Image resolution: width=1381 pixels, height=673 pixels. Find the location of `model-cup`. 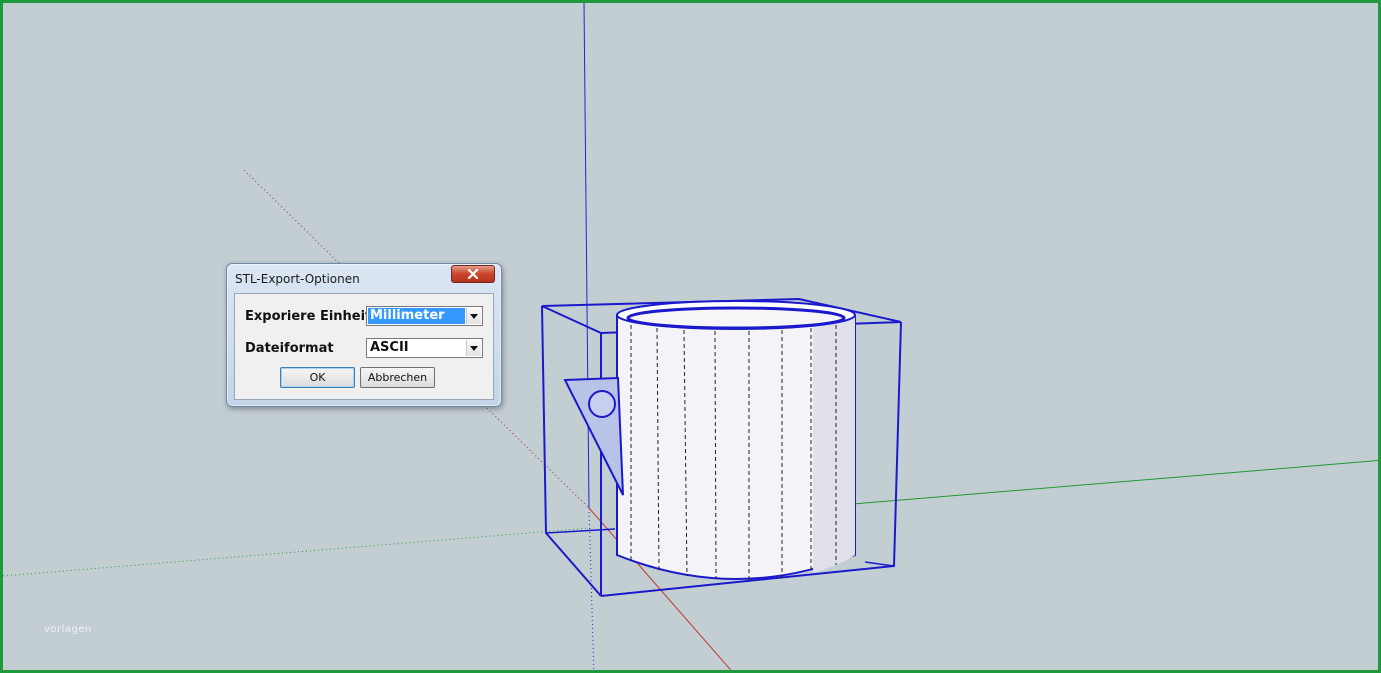

model-cup is located at coordinates (721, 447).